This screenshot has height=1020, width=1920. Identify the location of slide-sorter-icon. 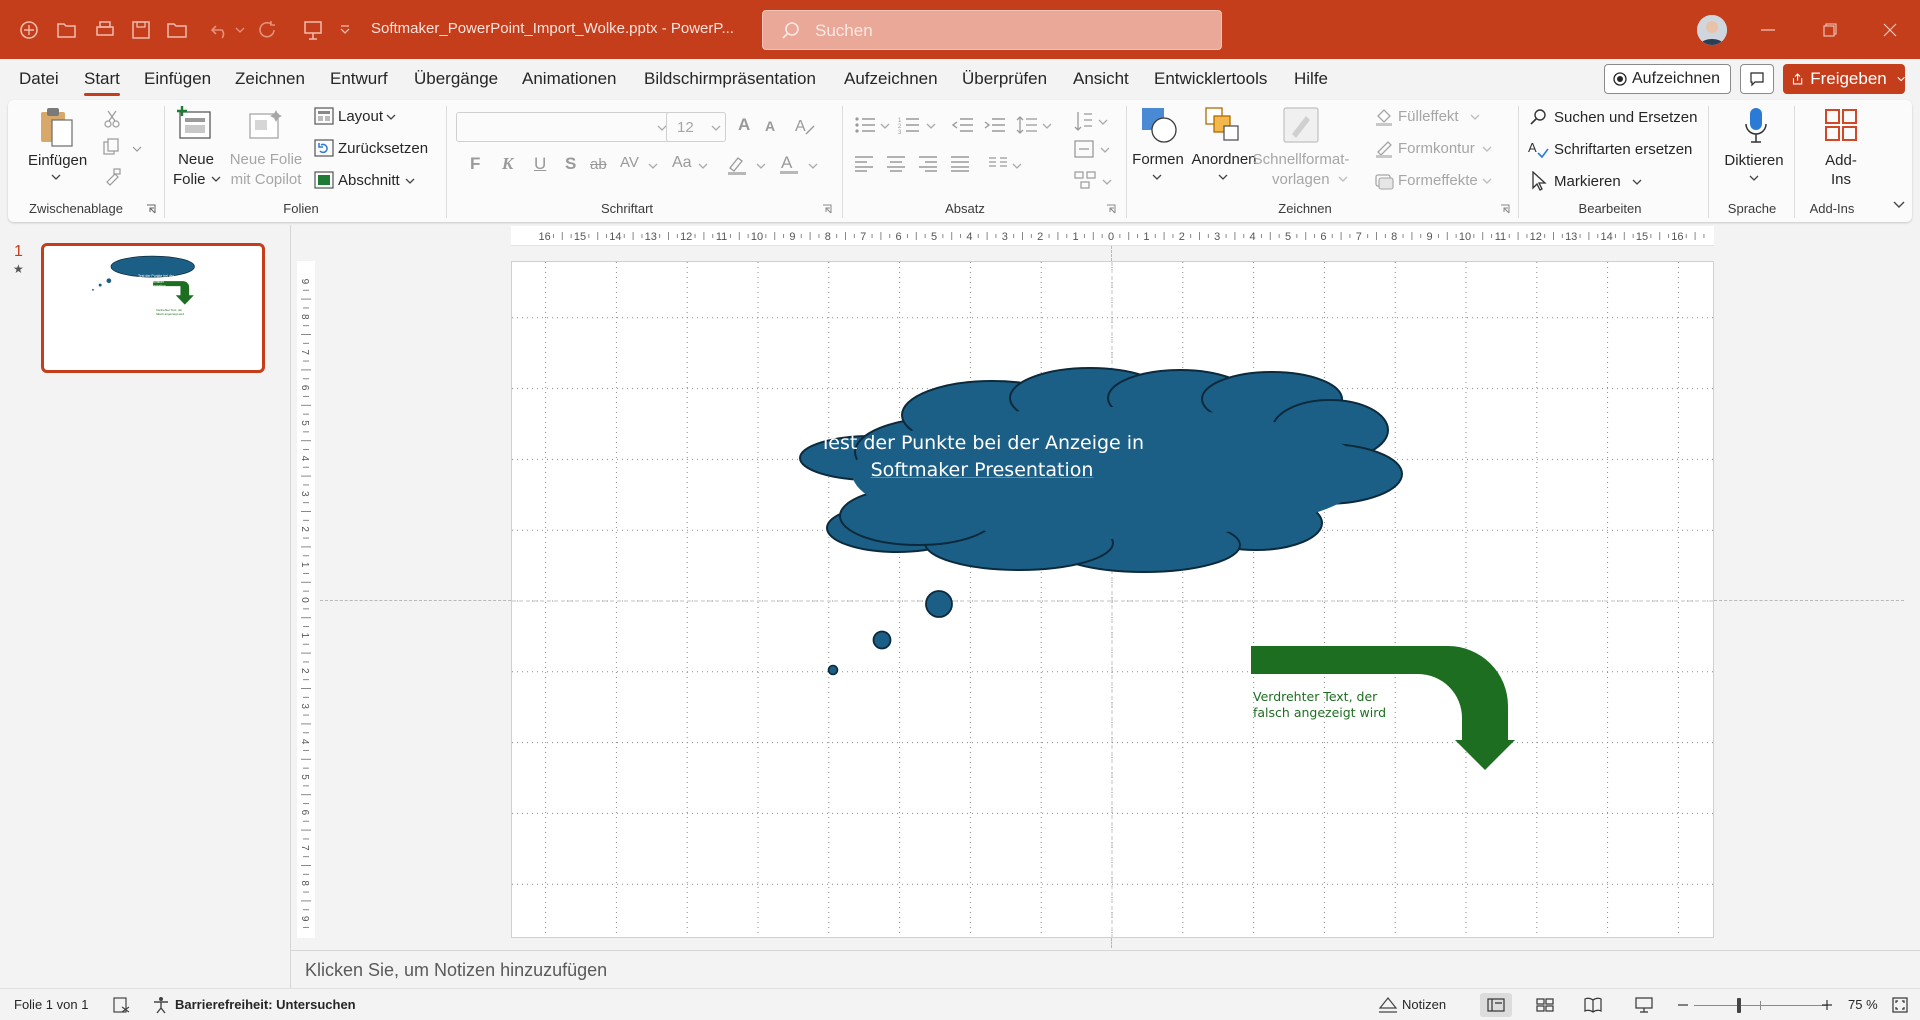
(1545, 1005).